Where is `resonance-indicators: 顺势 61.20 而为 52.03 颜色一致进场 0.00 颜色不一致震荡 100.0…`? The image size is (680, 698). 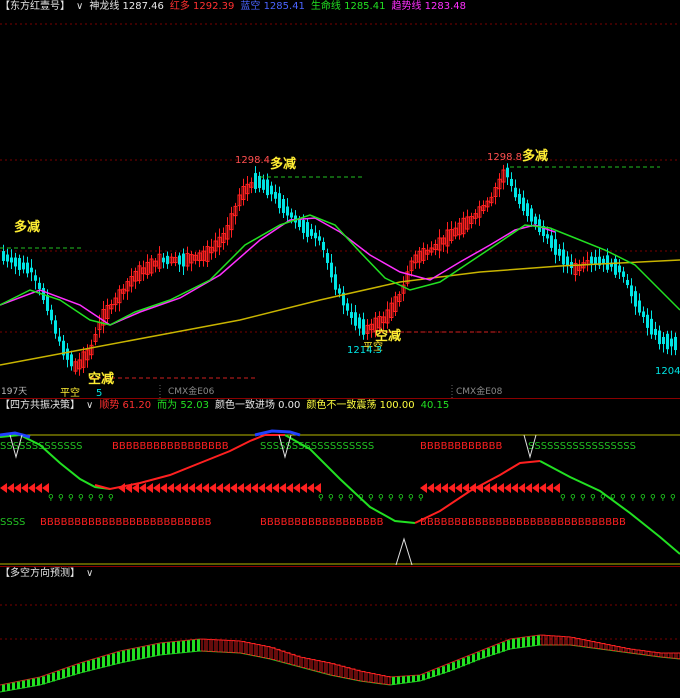
resonance-indicators: 顺势 61.20 而为 52.03 颜色一致进场 0.00 颜色不一致震荡 100.0… is located at coordinates (277, 405).